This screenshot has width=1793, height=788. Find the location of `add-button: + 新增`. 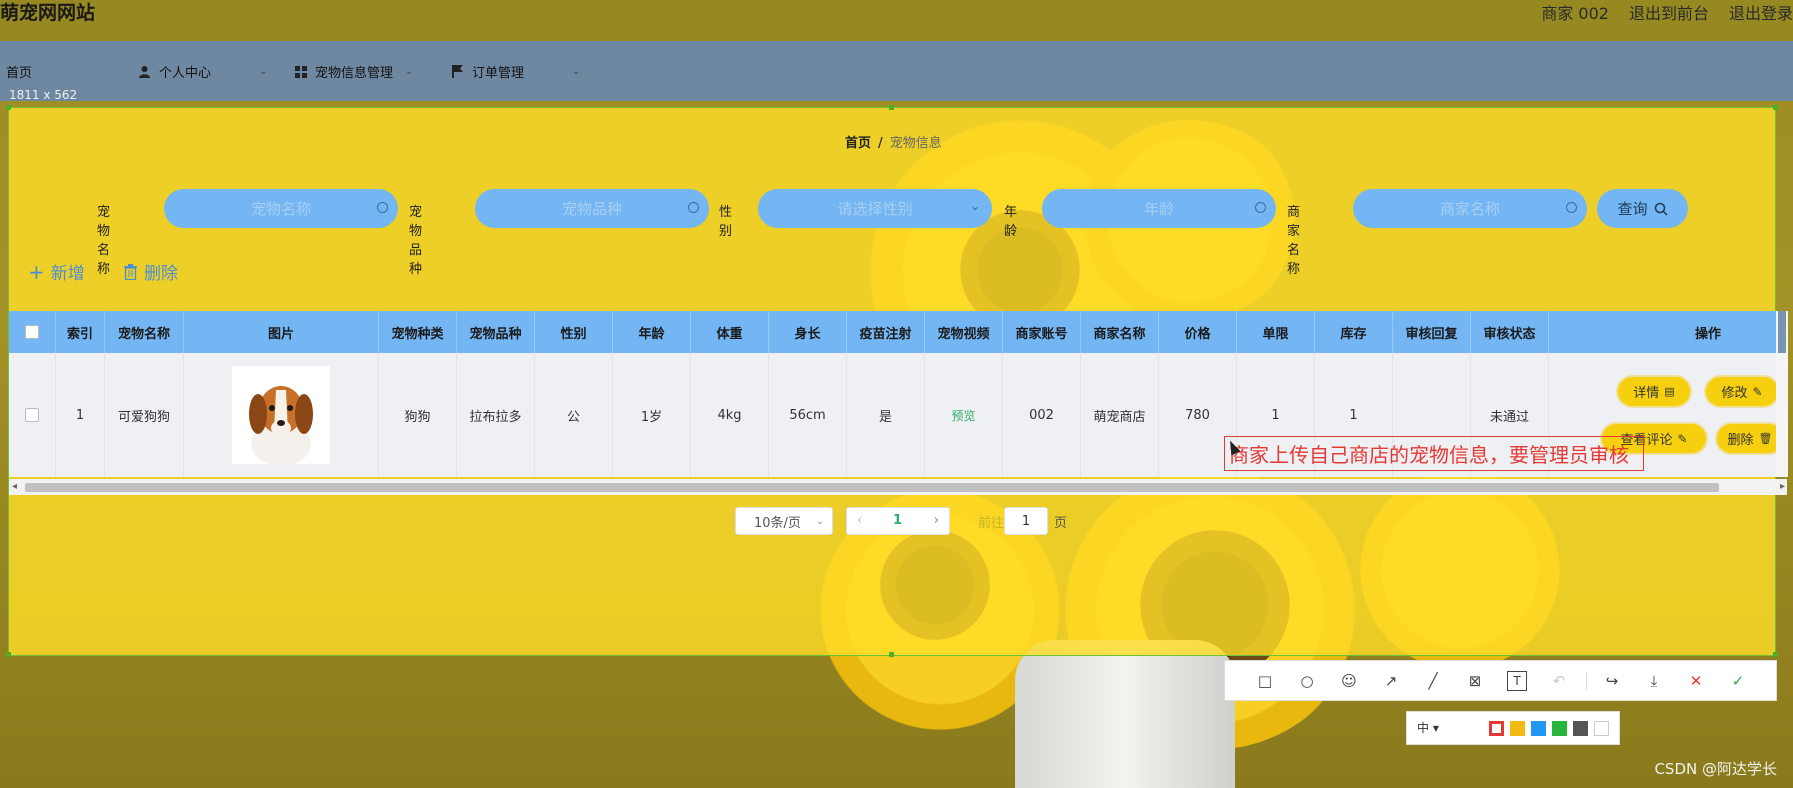

add-button: + 新增 is located at coordinates (56, 272).